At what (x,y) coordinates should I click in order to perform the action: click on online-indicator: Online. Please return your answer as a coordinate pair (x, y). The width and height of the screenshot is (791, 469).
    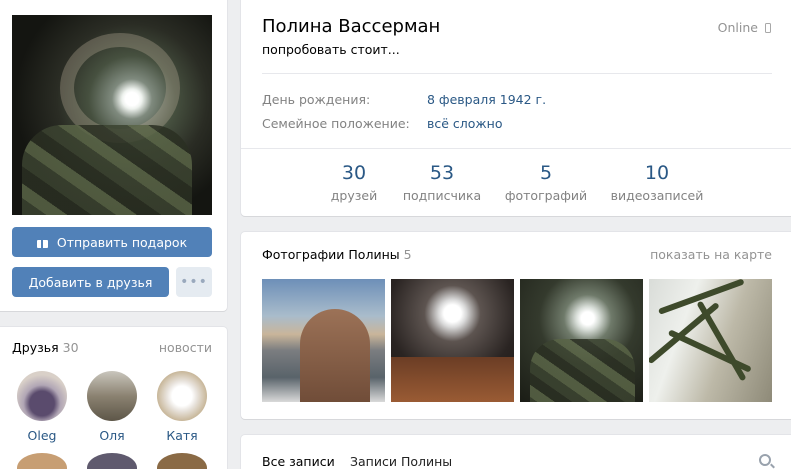
    Looking at the image, I should click on (744, 27).